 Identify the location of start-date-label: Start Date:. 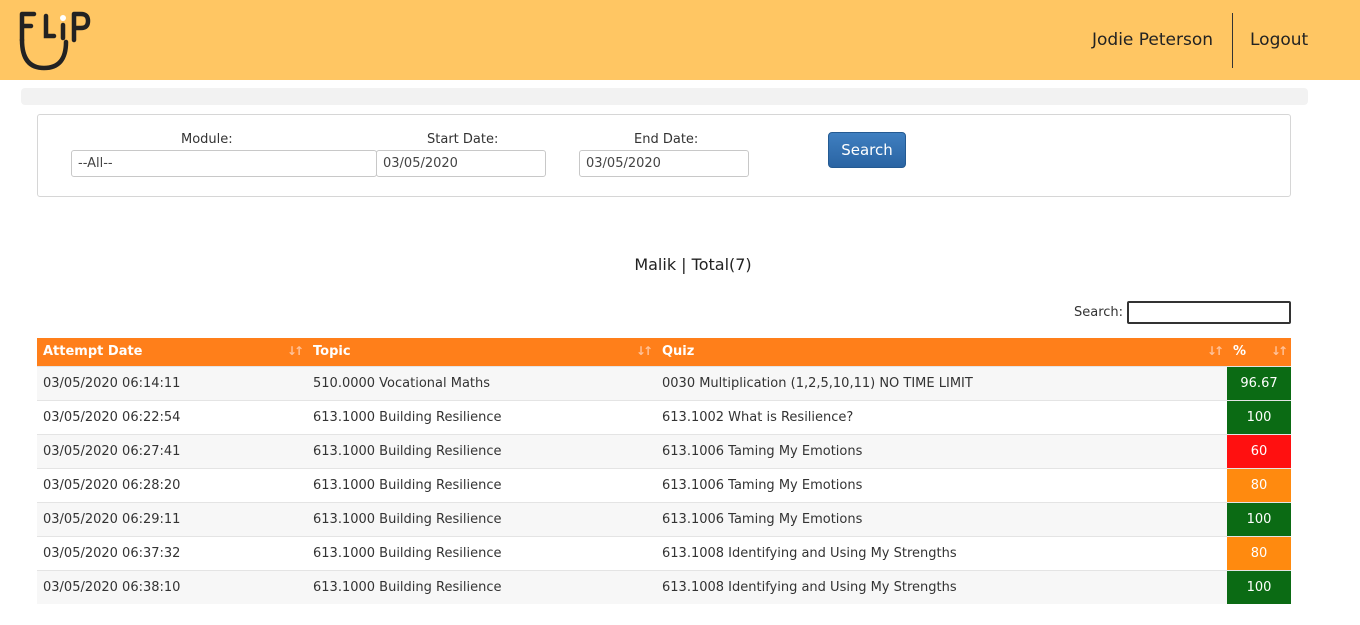
(463, 139).